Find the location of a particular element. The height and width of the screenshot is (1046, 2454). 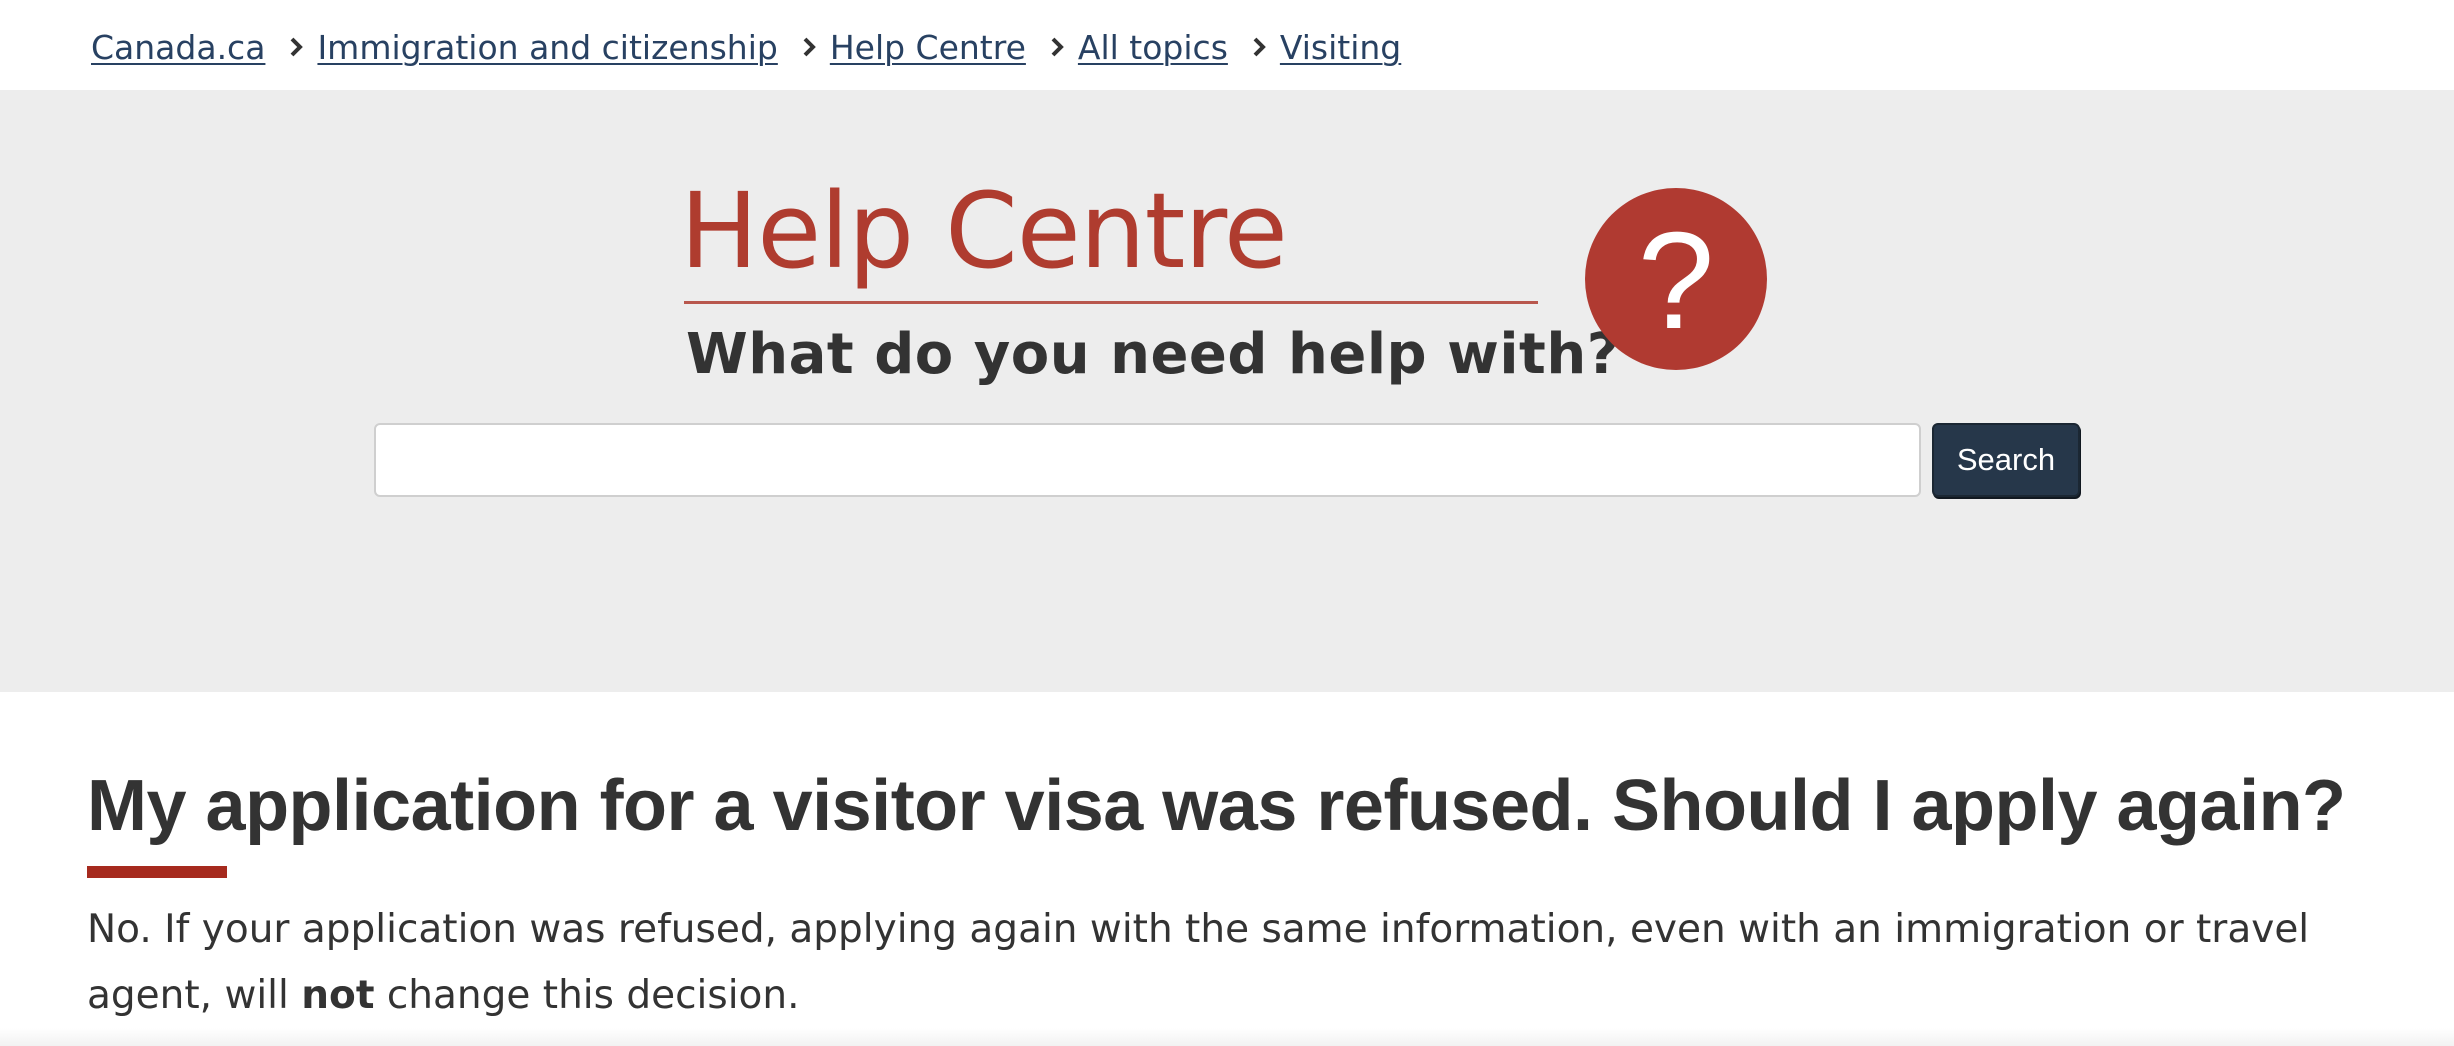

breadcrumb-item-visiting: Visiting is located at coordinates (1314, 47).